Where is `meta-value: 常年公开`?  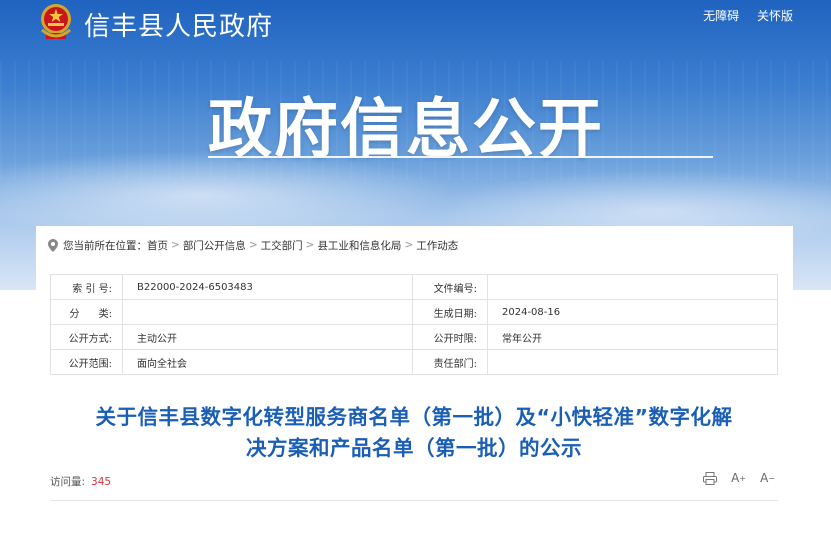
meta-value: 常年公开 is located at coordinates (632, 337).